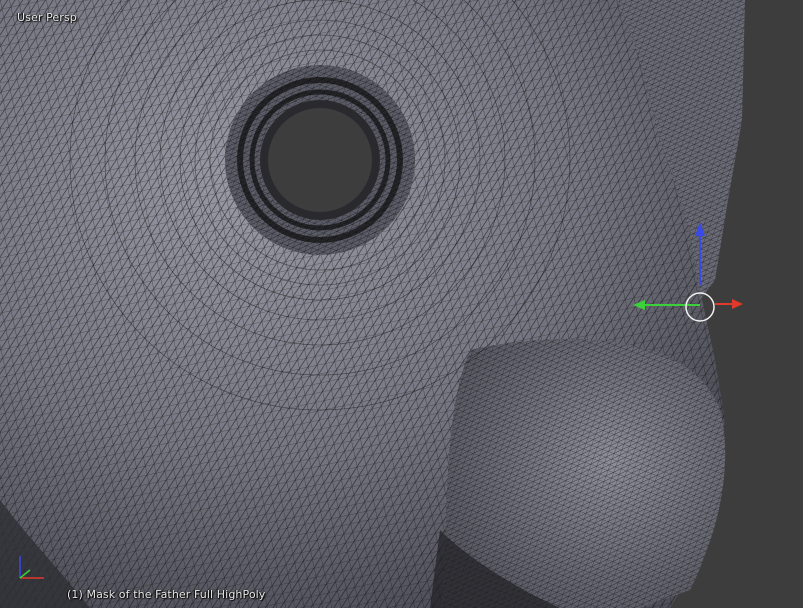 The height and width of the screenshot is (608, 803). What do you see at coordinates (166, 594) in the screenshot?
I see `object-label: (1) Mask of the Father Full HighPoly` at bounding box center [166, 594].